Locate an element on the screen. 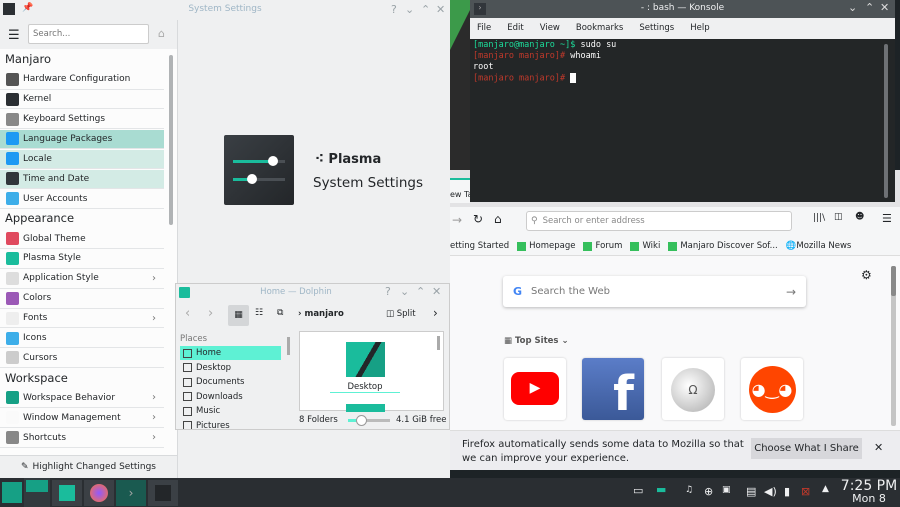 The image size is (900, 507). network-disconnected-icon: ⊠ is located at coordinates (805, 491).